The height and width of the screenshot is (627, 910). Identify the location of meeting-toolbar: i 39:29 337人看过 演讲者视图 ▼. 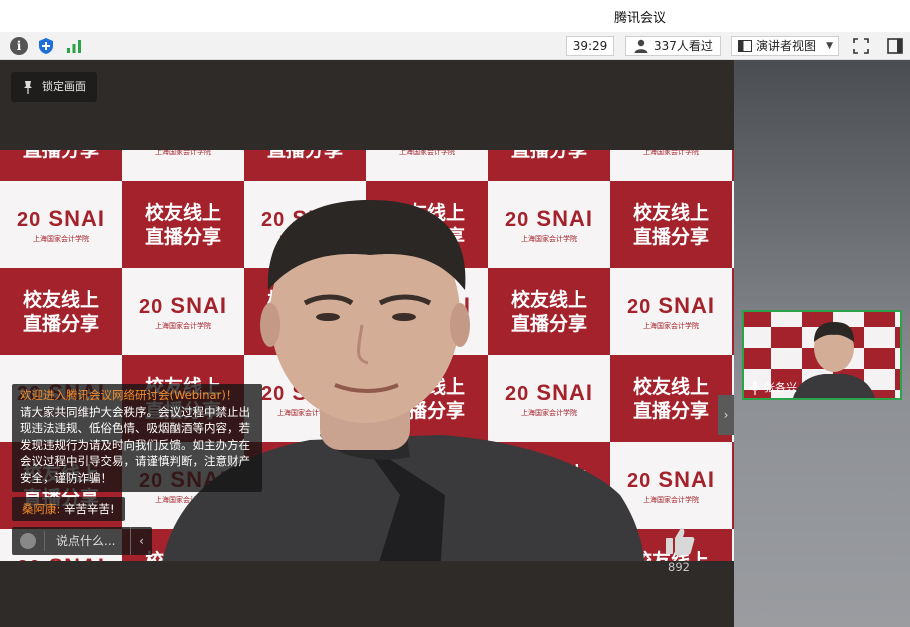
(455, 46).